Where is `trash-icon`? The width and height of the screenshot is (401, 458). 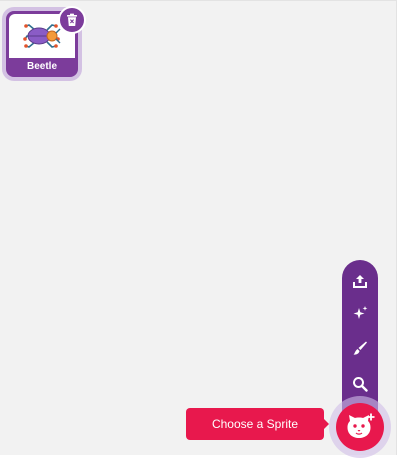 trash-icon is located at coordinates (72, 19).